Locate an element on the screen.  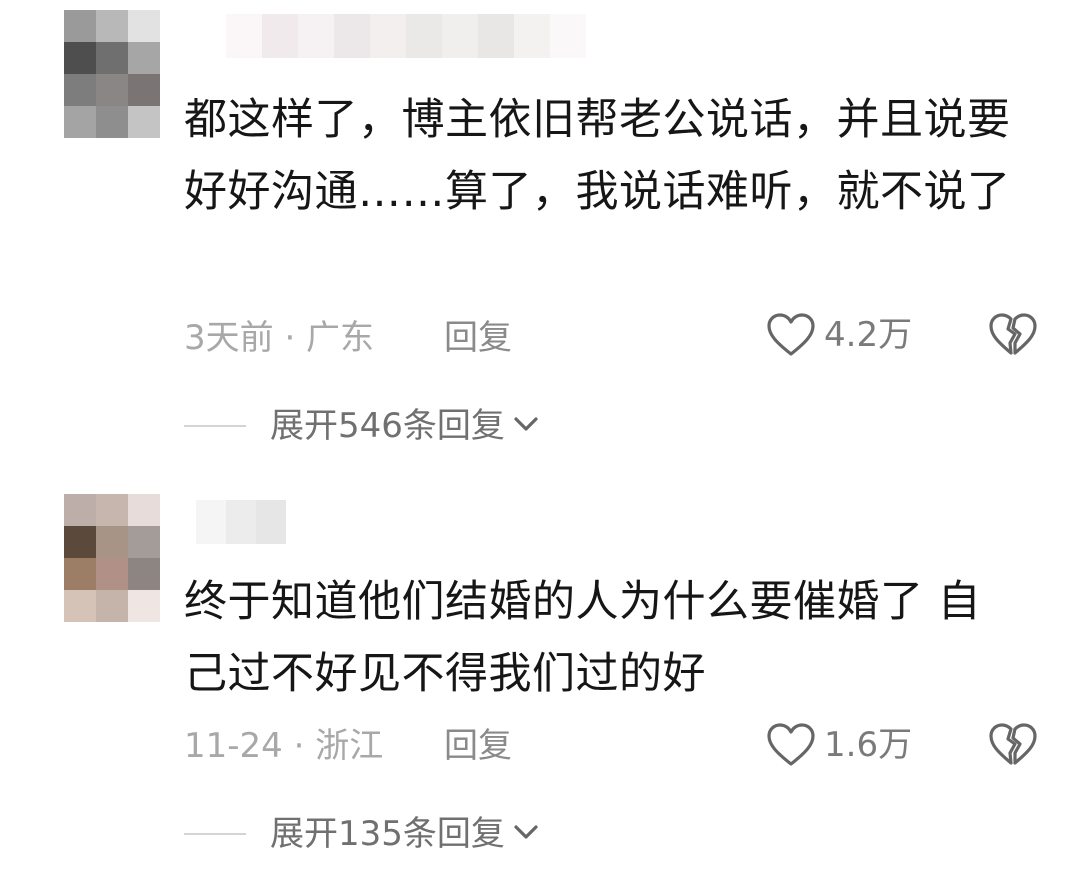
time-location: 3天前 · 广东 is located at coordinates (279, 338).